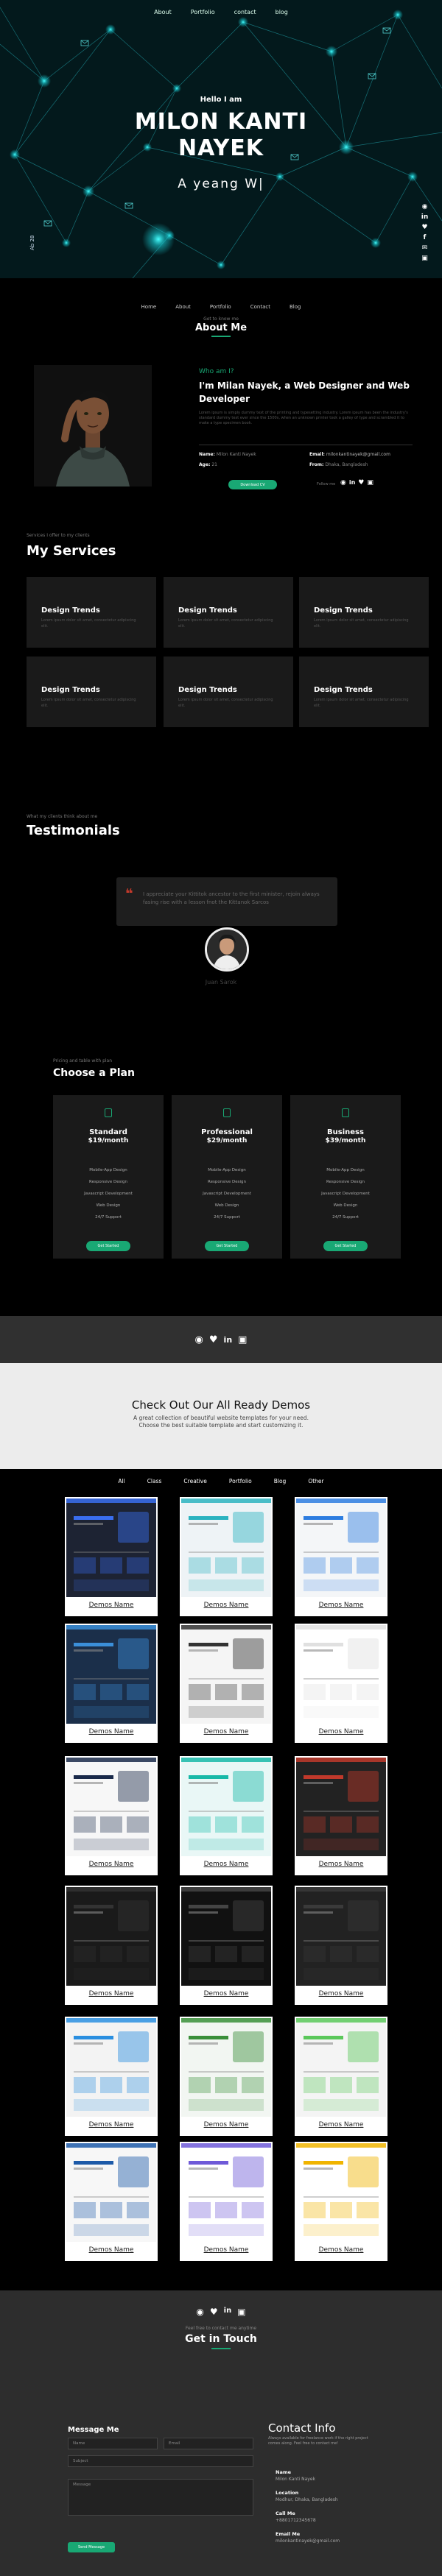 This screenshot has width=442, height=2576. I want to click on nav2-about: About, so click(183, 307).